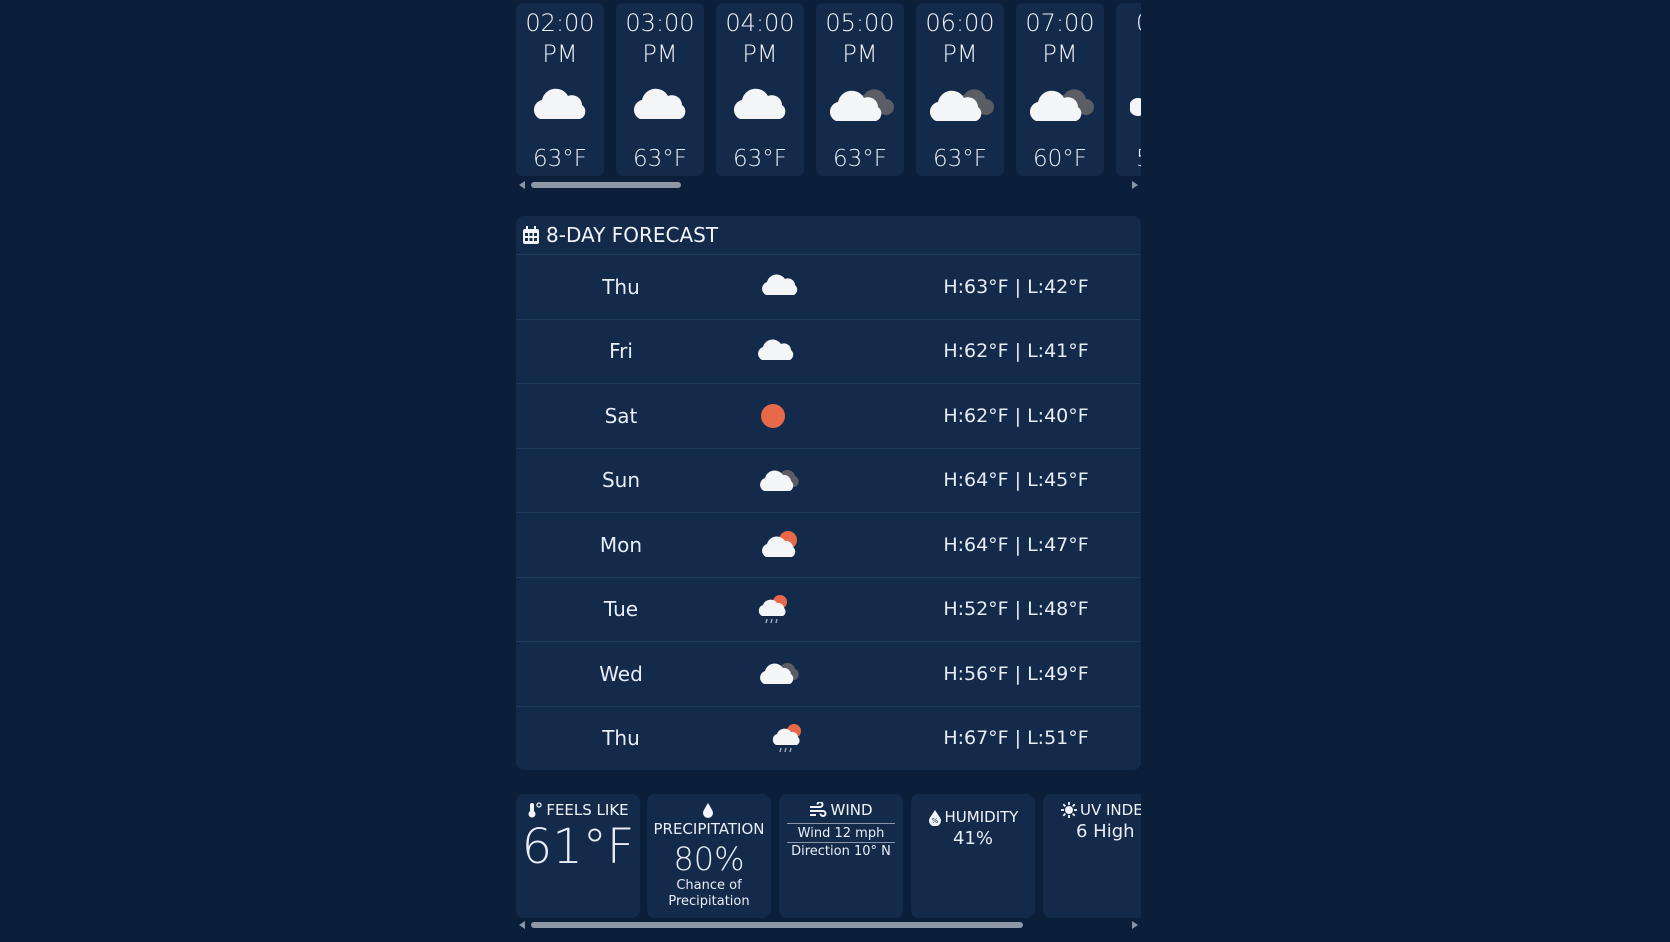  I want to click on uv-index-title: UV INDEX, so click(1110, 810).